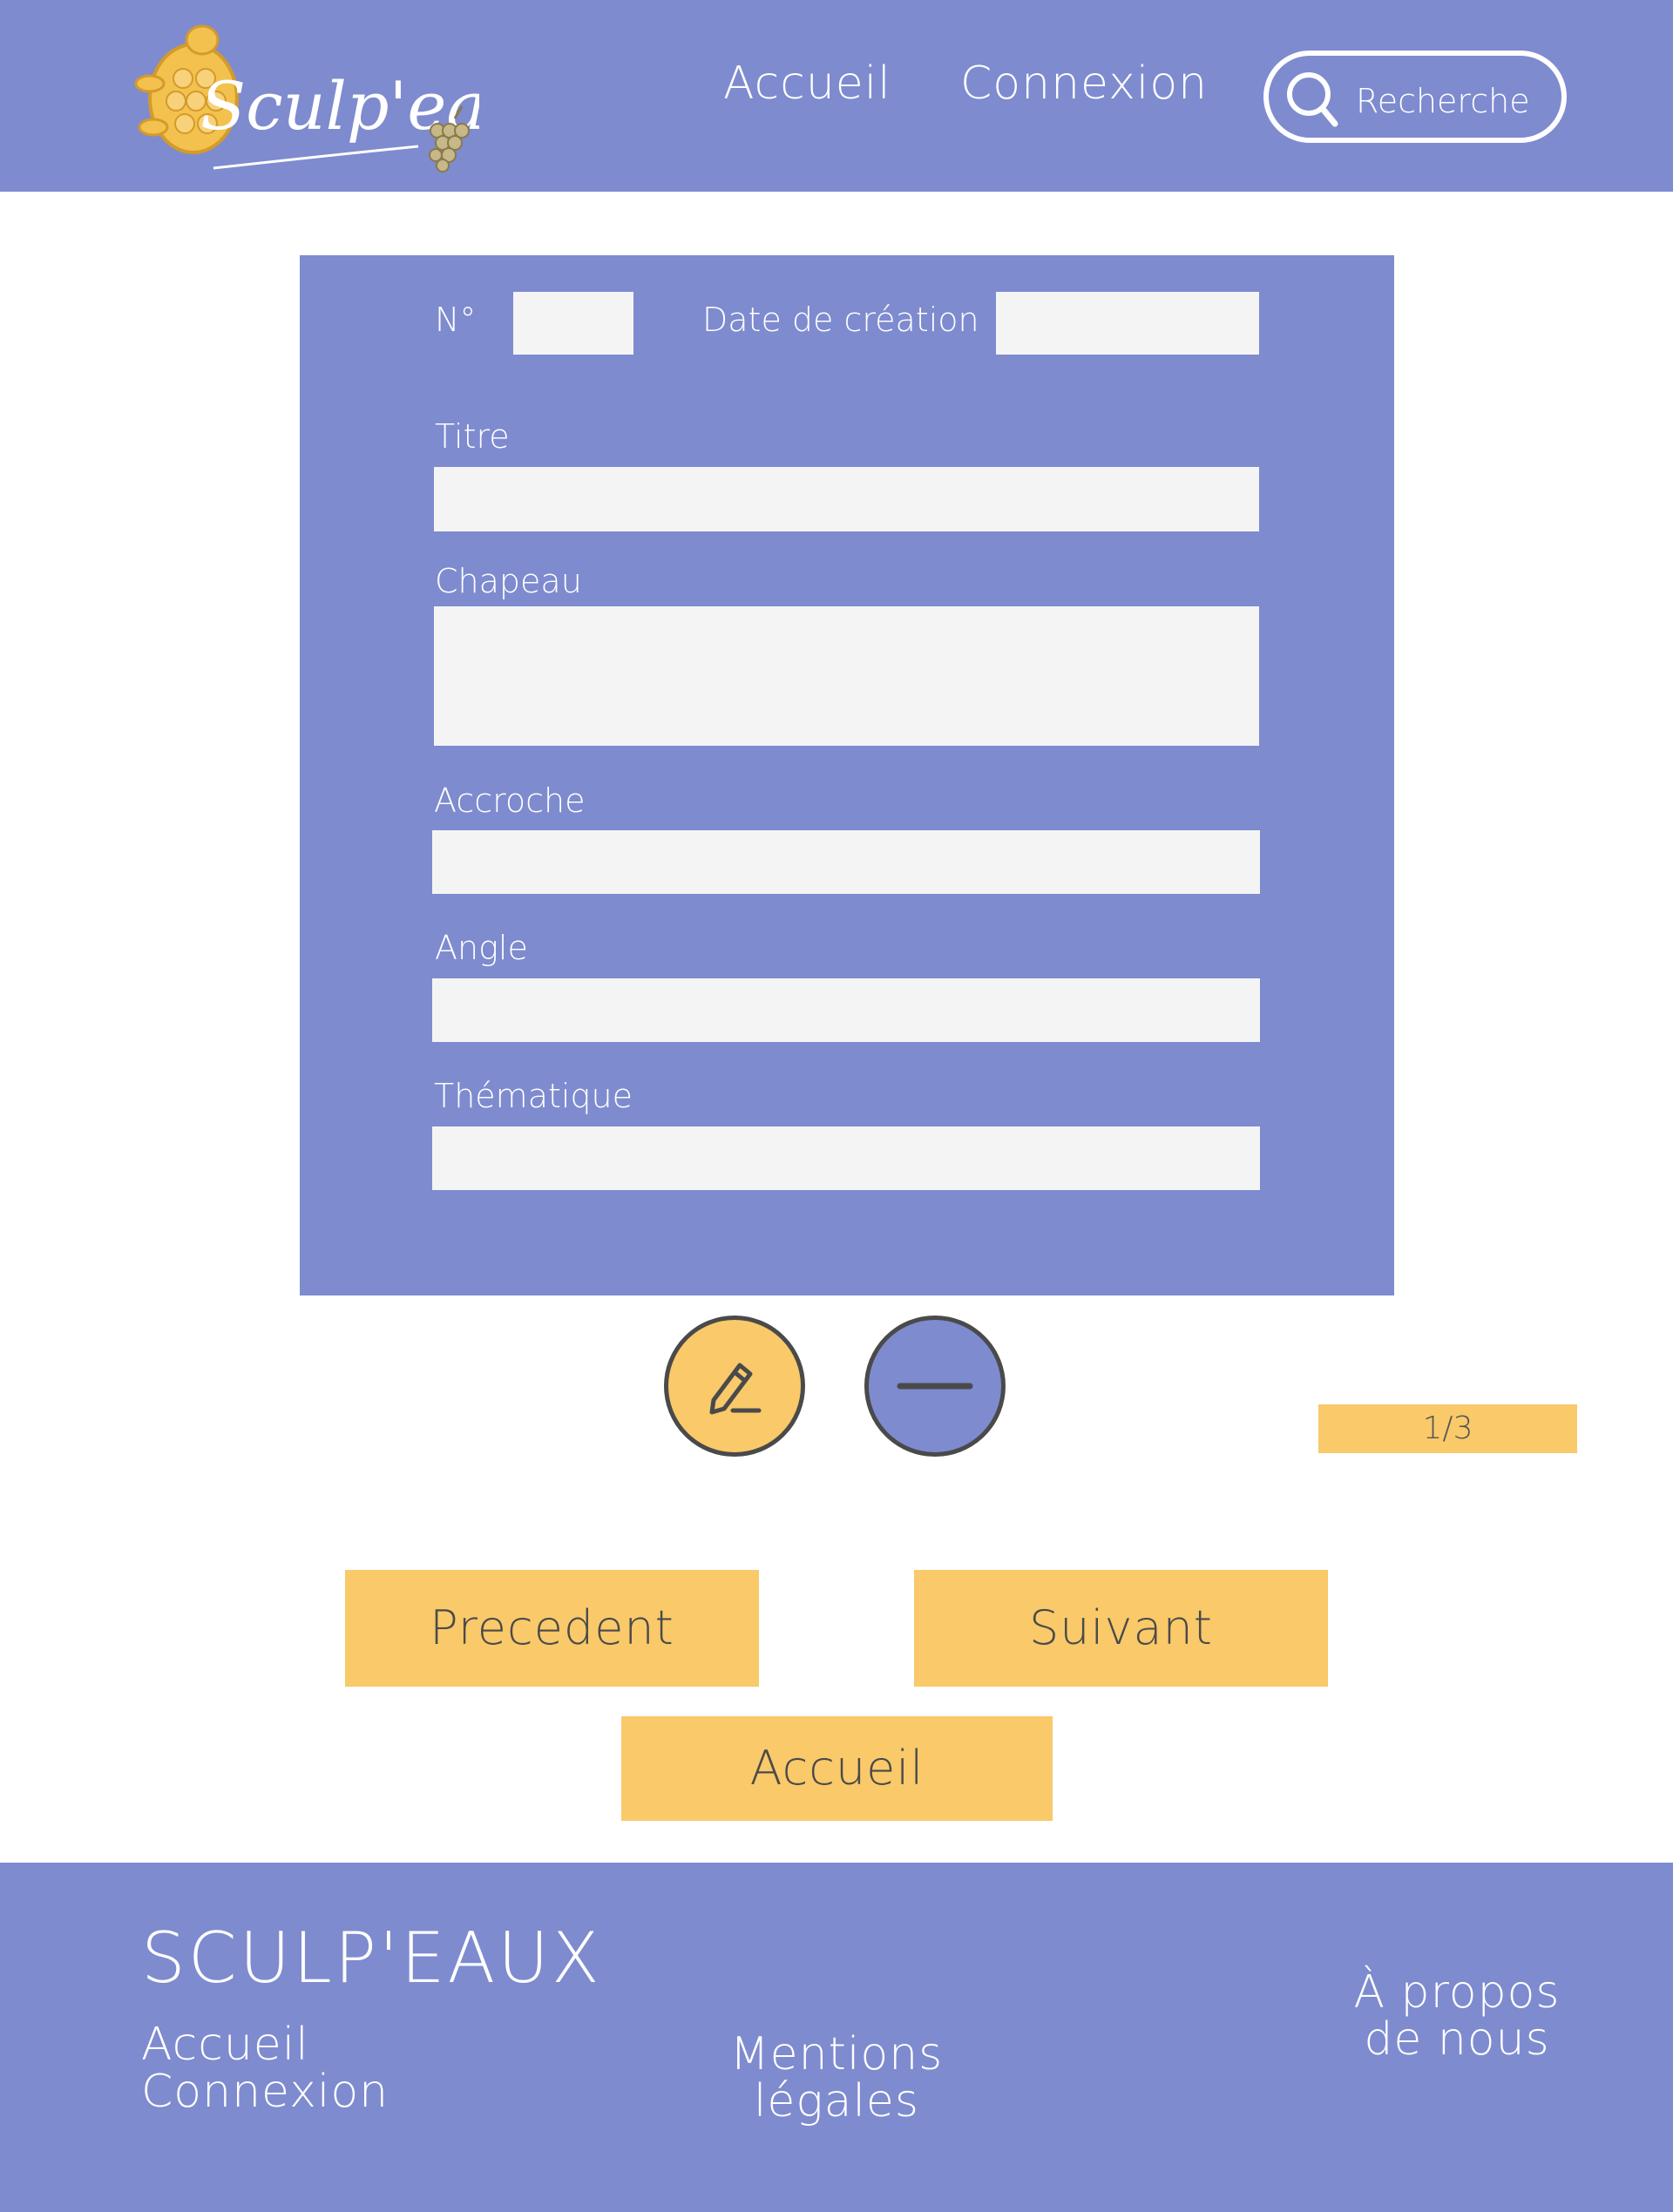  I want to click on titre-field, so click(846, 499).